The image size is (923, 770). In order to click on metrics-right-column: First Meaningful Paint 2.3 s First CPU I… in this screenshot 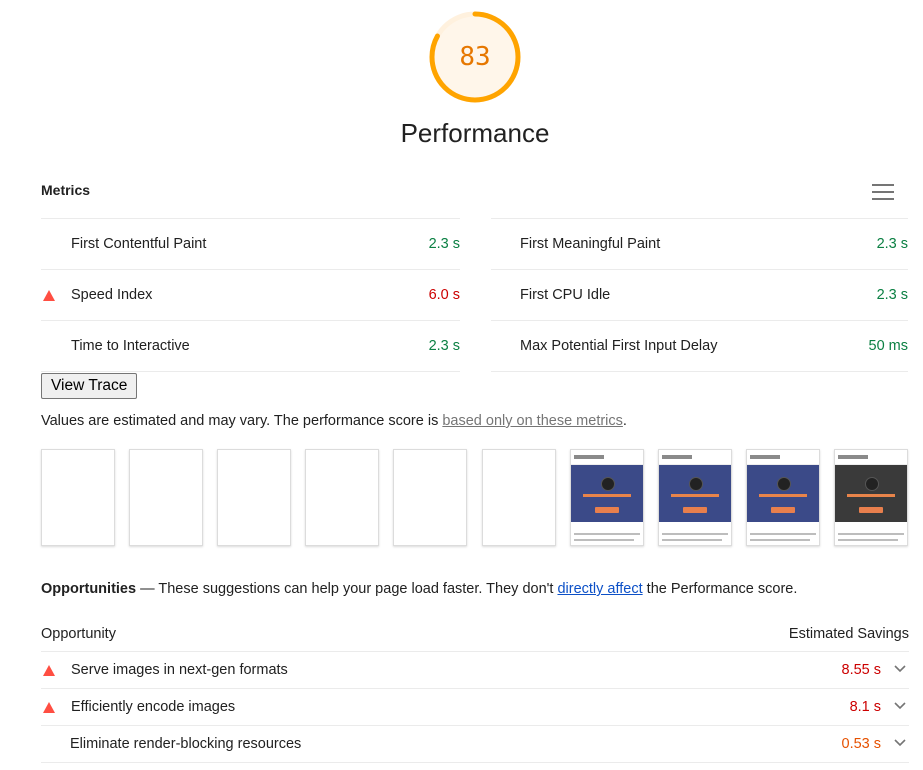, I will do `click(699, 295)`.